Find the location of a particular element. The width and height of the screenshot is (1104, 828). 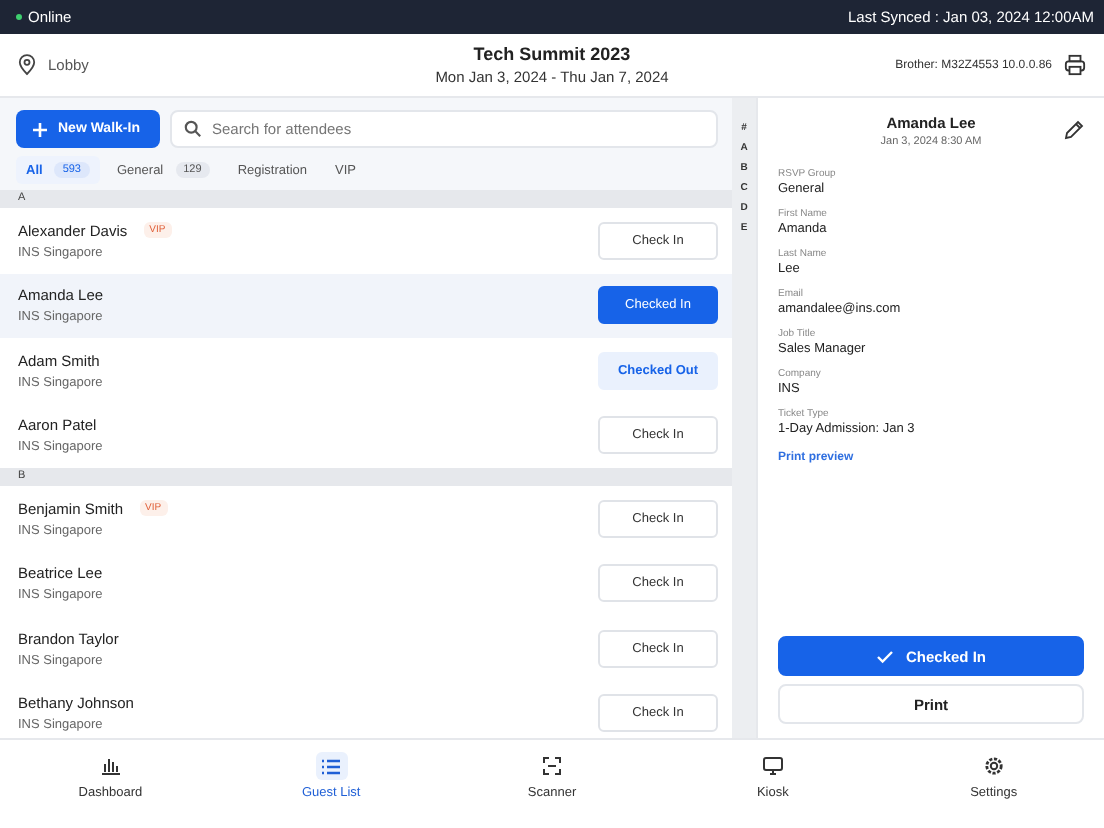

plus-icon is located at coordinates (40, 129).